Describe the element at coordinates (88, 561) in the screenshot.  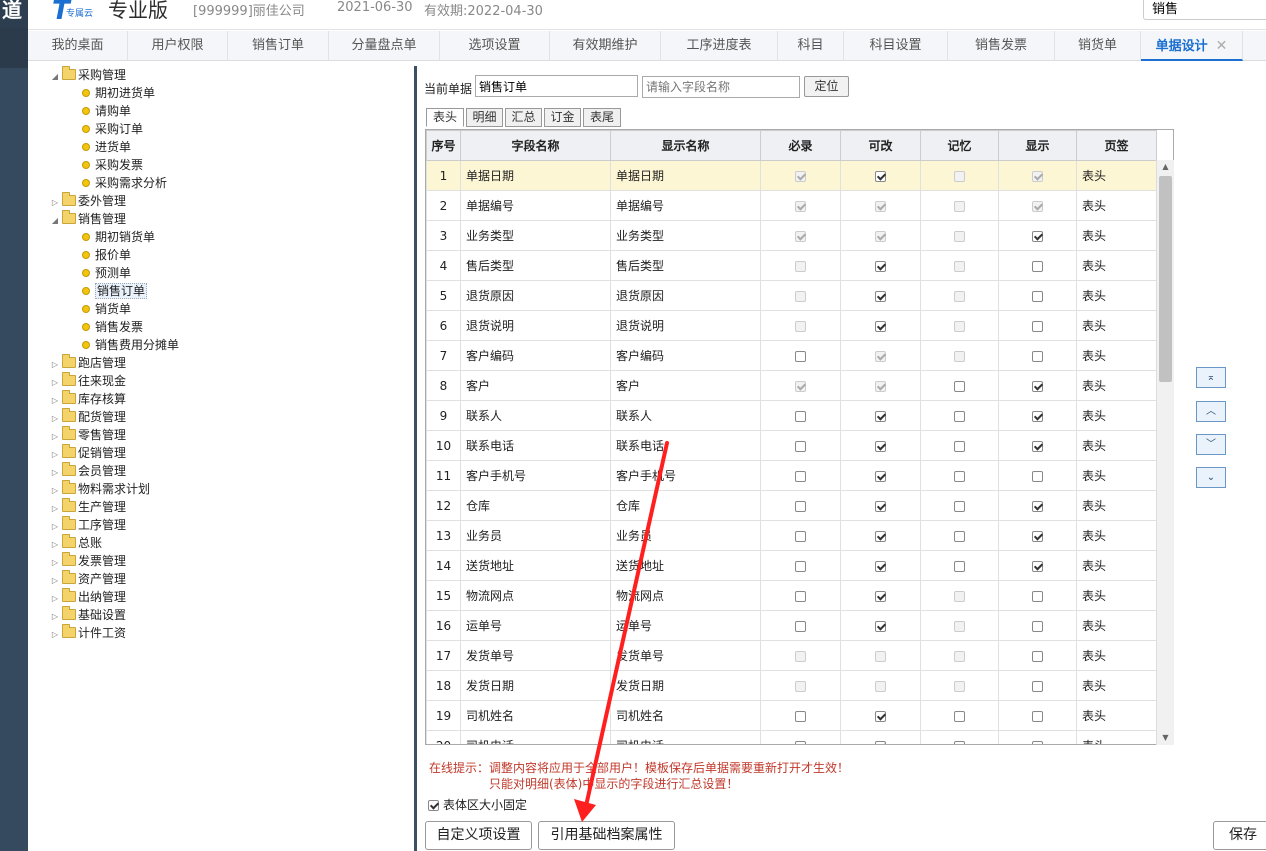
I see `tree-folder: ▷ 发票管理` at that location.